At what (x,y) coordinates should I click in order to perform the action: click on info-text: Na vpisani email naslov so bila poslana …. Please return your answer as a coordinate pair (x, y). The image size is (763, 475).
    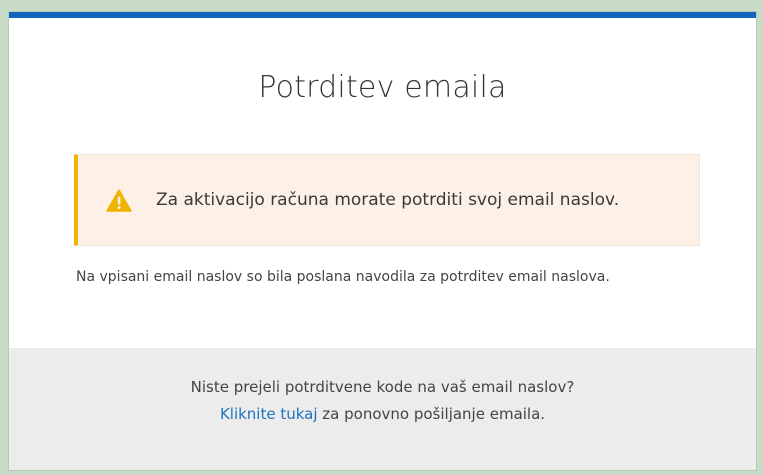
    Looking at the image, I should click on (343, 277).